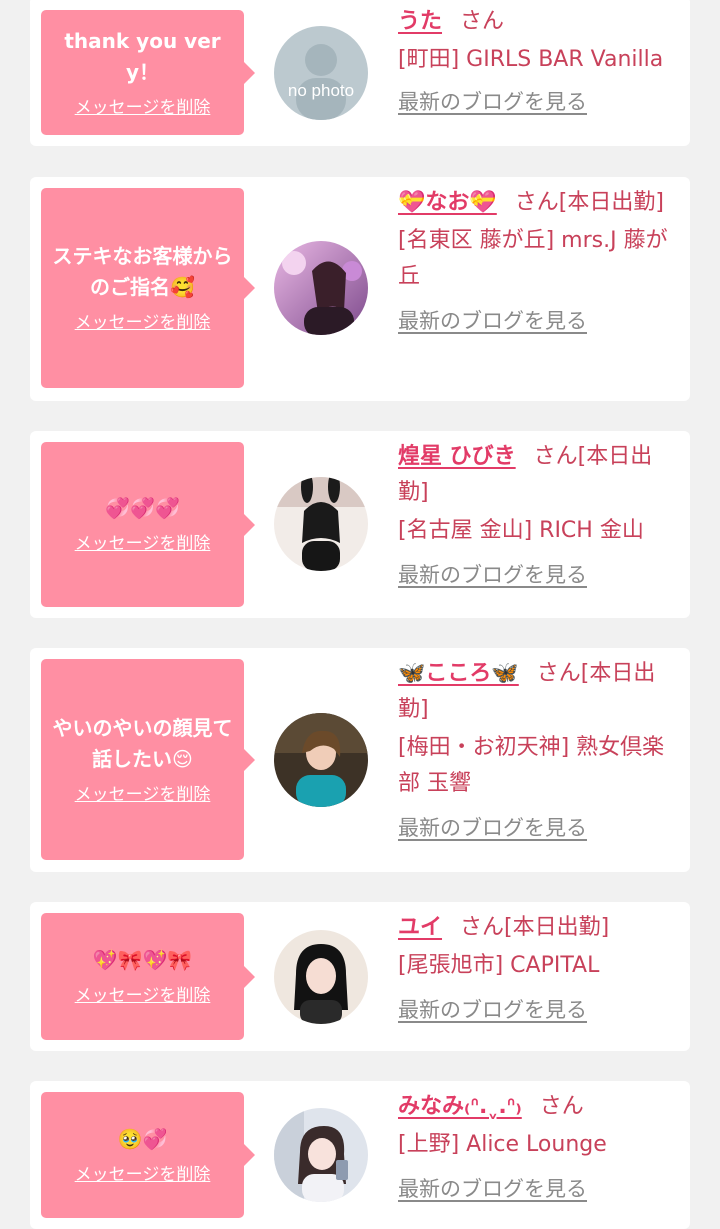 This screenshot has width=720, height=1229. I want to click on message-bubble: やいのやいの顔見て話したい😌 メッセージを削除, so click(148, 759).